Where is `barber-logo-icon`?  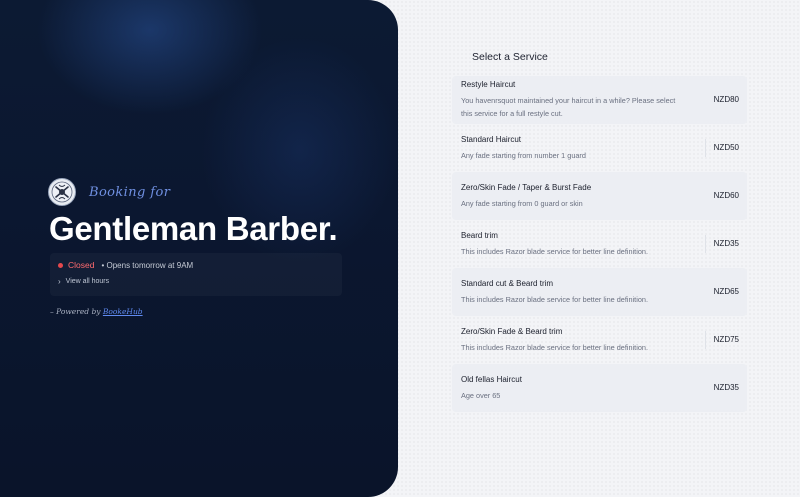
barber-logo-icon is located at coordinates (62, 192).